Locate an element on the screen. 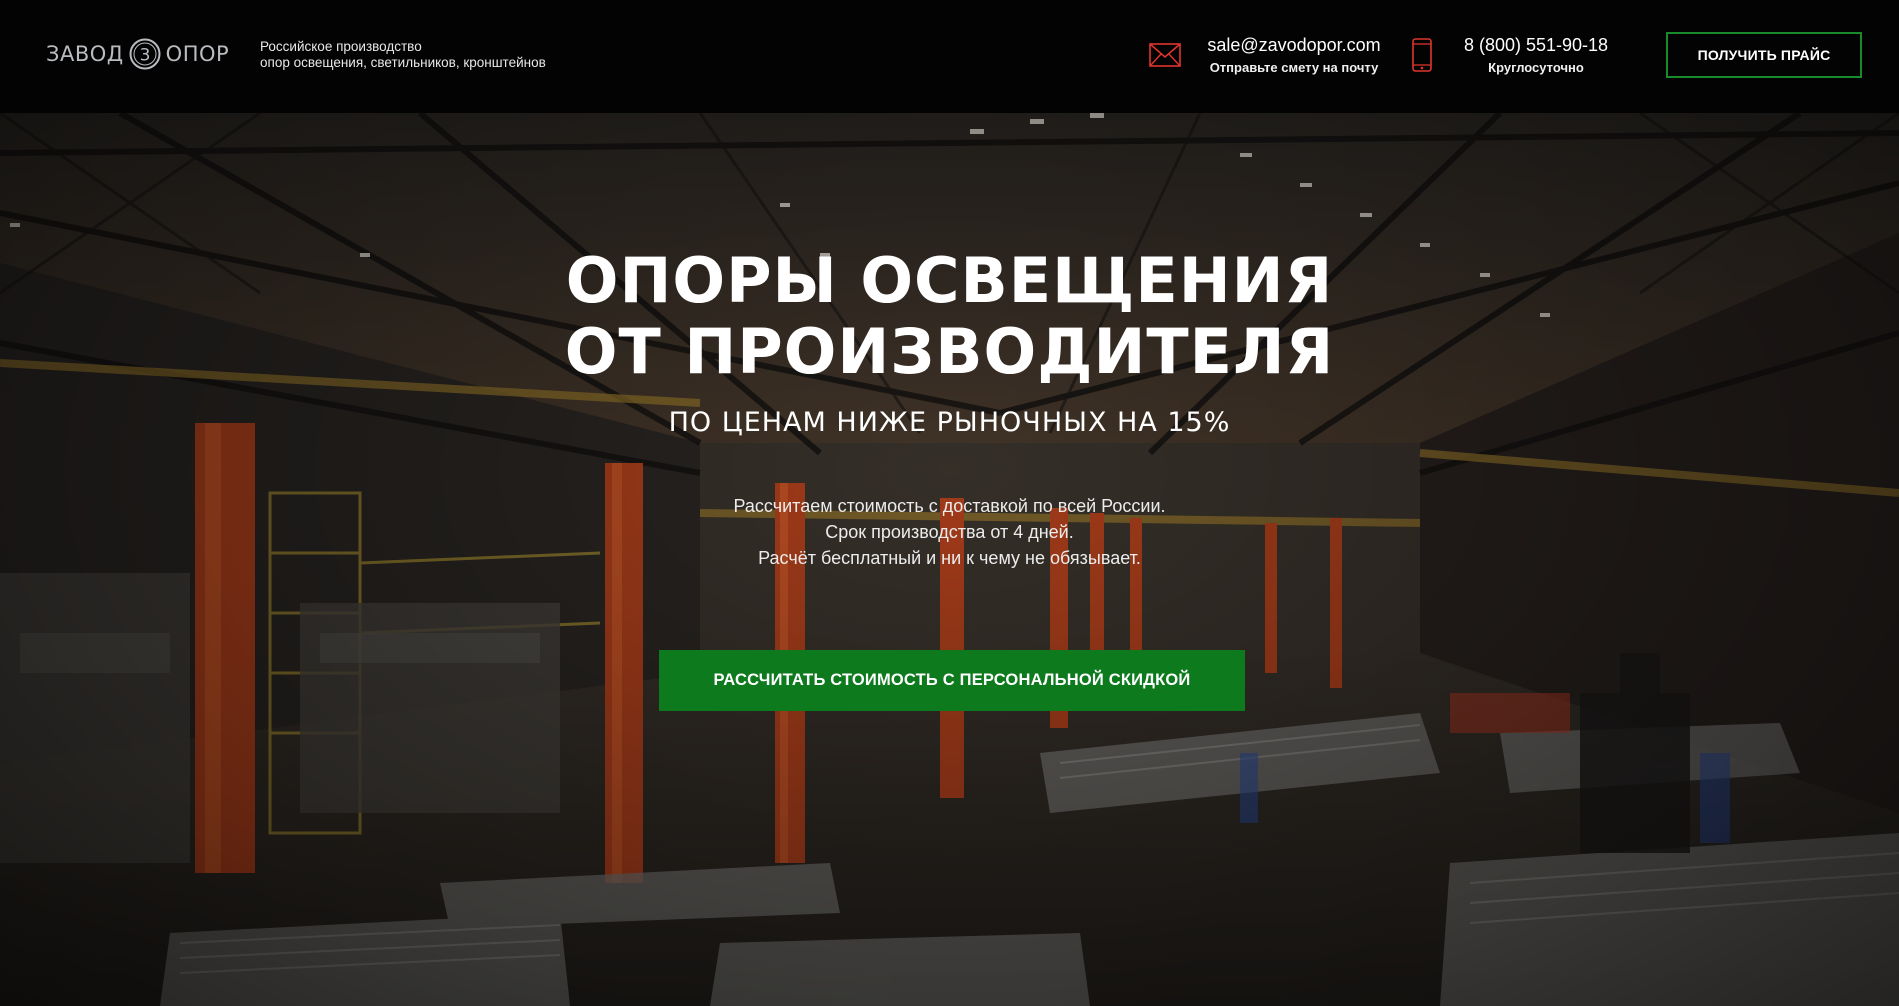 This screenshot has width=1899, height=1006. logo-mark-letter: 3 is located at coordinates (144, 56).